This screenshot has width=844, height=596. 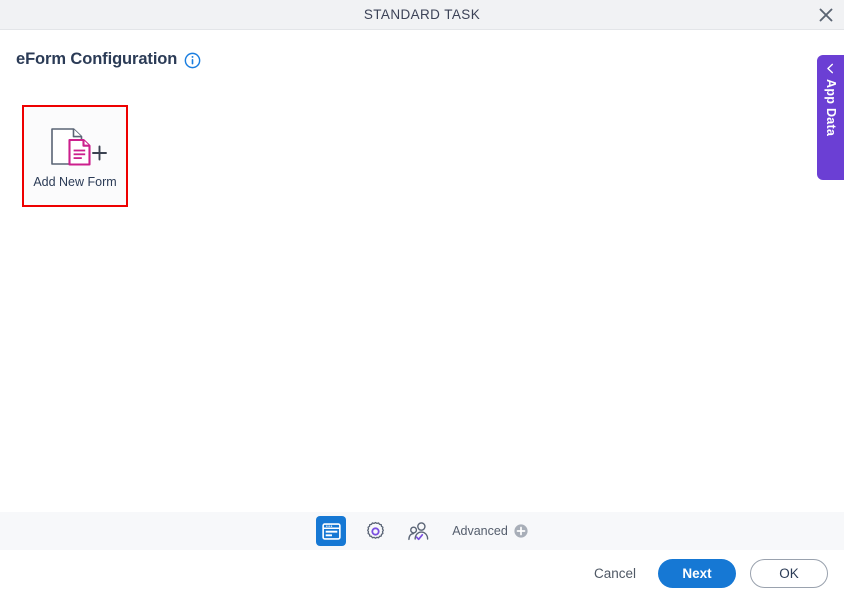 I want to click on close-button, so click(x=826, y=15).